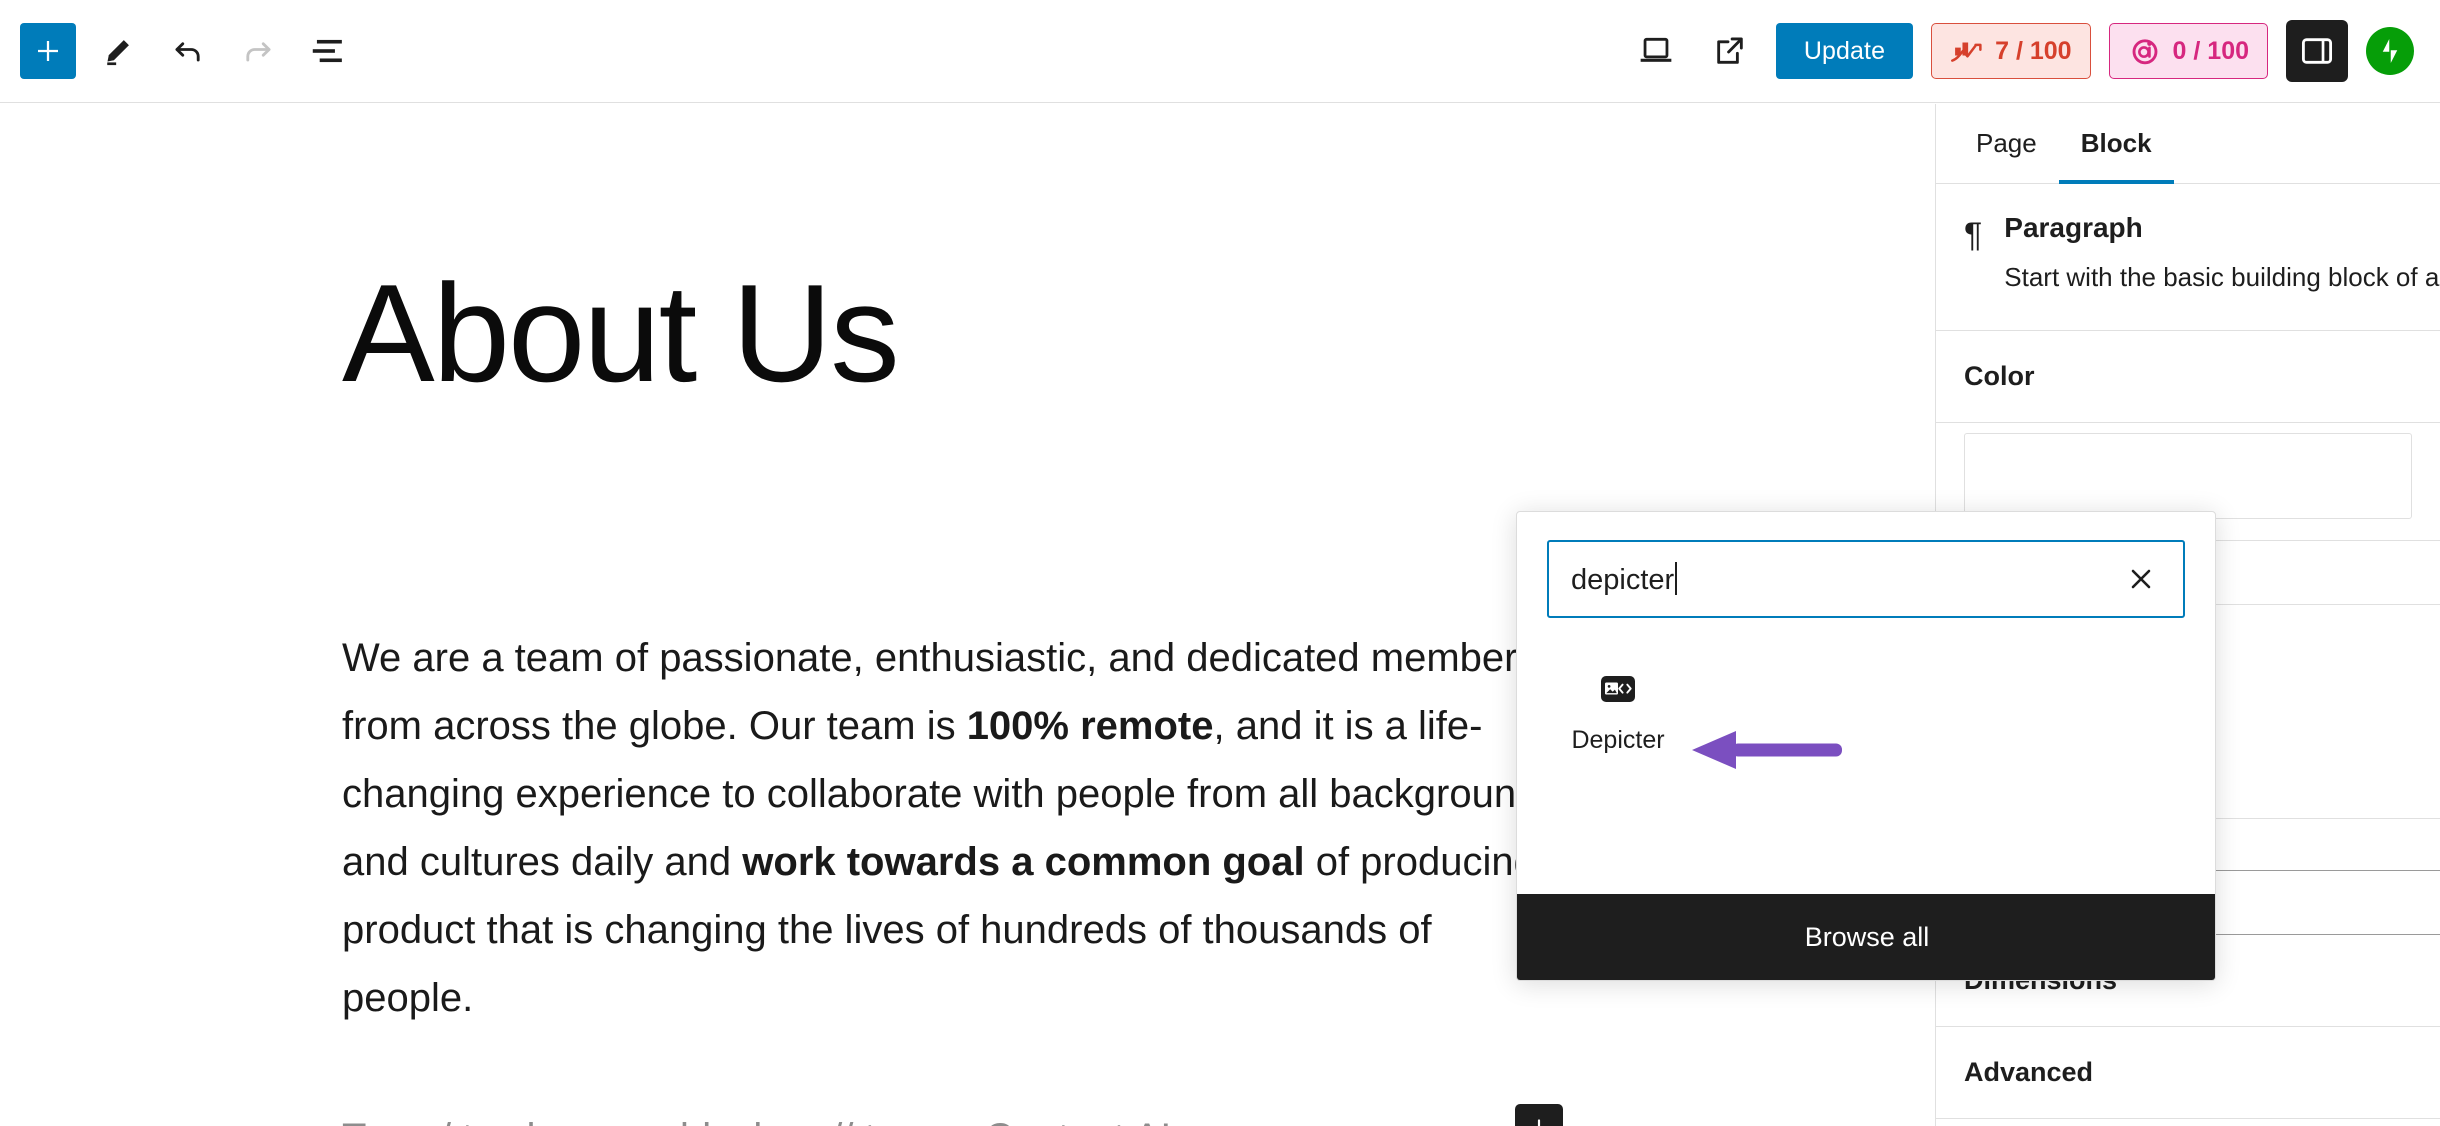 The height and width of the screenshot is (1126, 2440). I want to click on seo-score-badge: 7 / 100, so click(2011, 51).